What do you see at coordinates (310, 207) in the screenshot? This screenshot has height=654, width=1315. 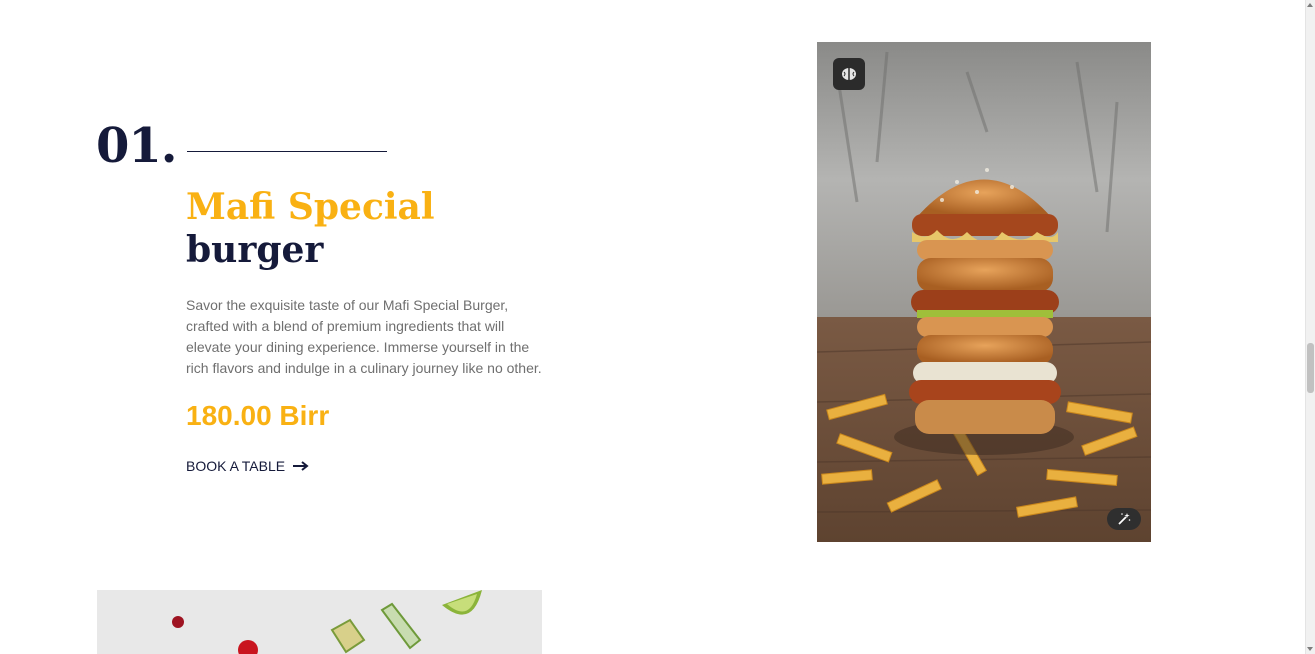 I see `item-title-highlight: Mafi Special` at bounding box center [310, 207].